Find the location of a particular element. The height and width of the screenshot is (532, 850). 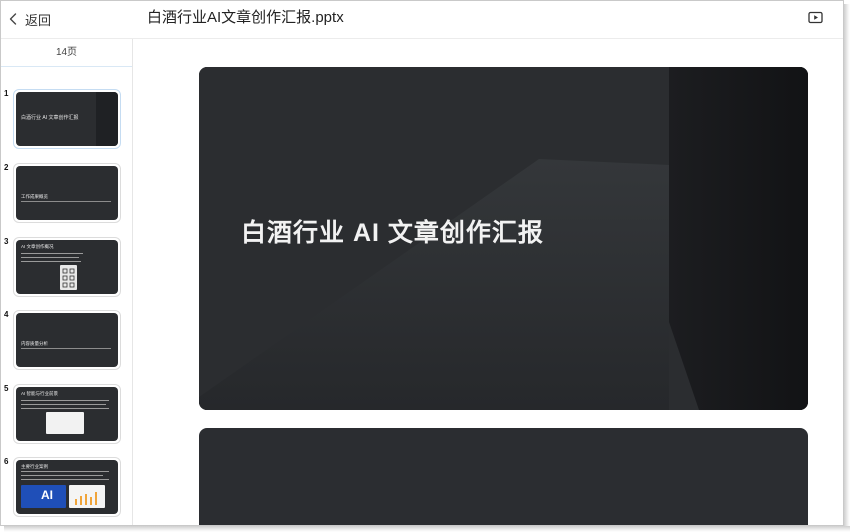

slide-title: 白酒行业 AI 文章创作汇报 is located at coordinates (392, 233).